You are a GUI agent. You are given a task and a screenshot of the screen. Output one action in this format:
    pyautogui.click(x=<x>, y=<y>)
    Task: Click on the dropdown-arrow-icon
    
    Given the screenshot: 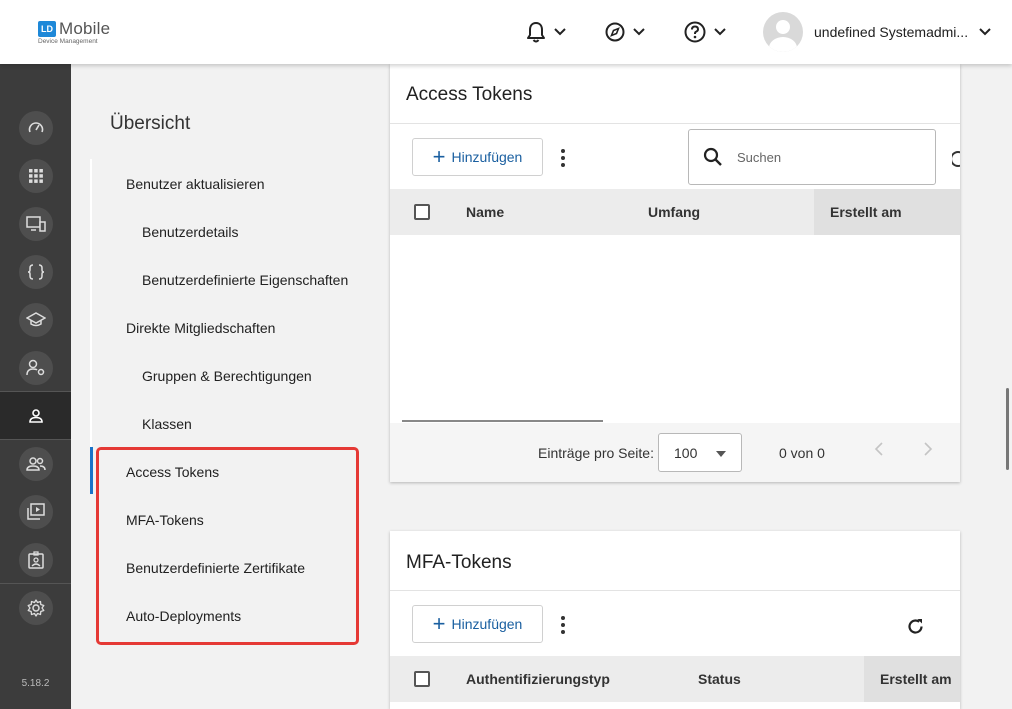 What is the action you would take?
    pyautogui.click(x=721, y=454)
    